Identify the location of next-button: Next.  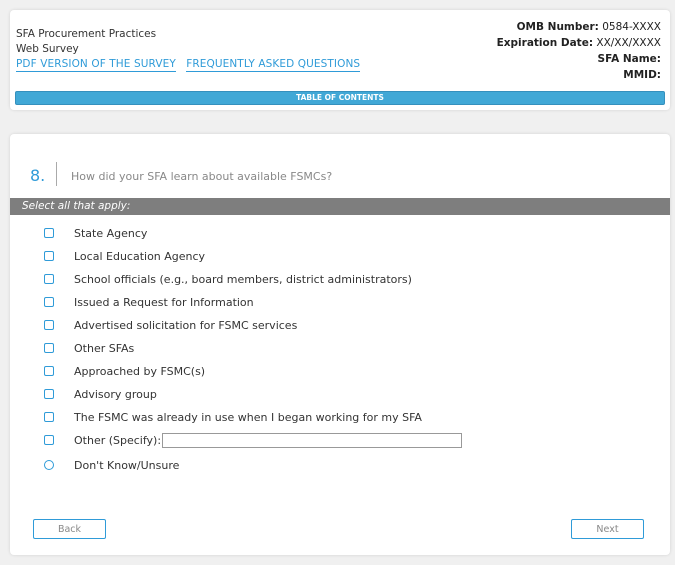
(607, 529).